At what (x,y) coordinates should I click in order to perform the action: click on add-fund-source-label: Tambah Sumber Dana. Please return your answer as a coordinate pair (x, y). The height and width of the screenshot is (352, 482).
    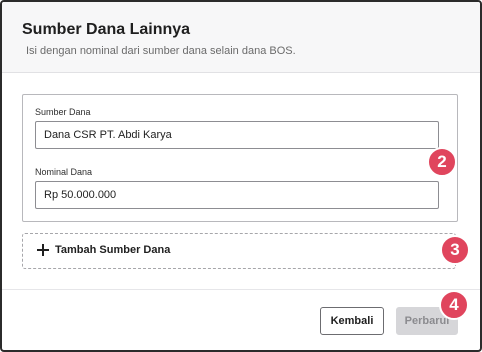
    Looking at the image, I should click on (113, 250).